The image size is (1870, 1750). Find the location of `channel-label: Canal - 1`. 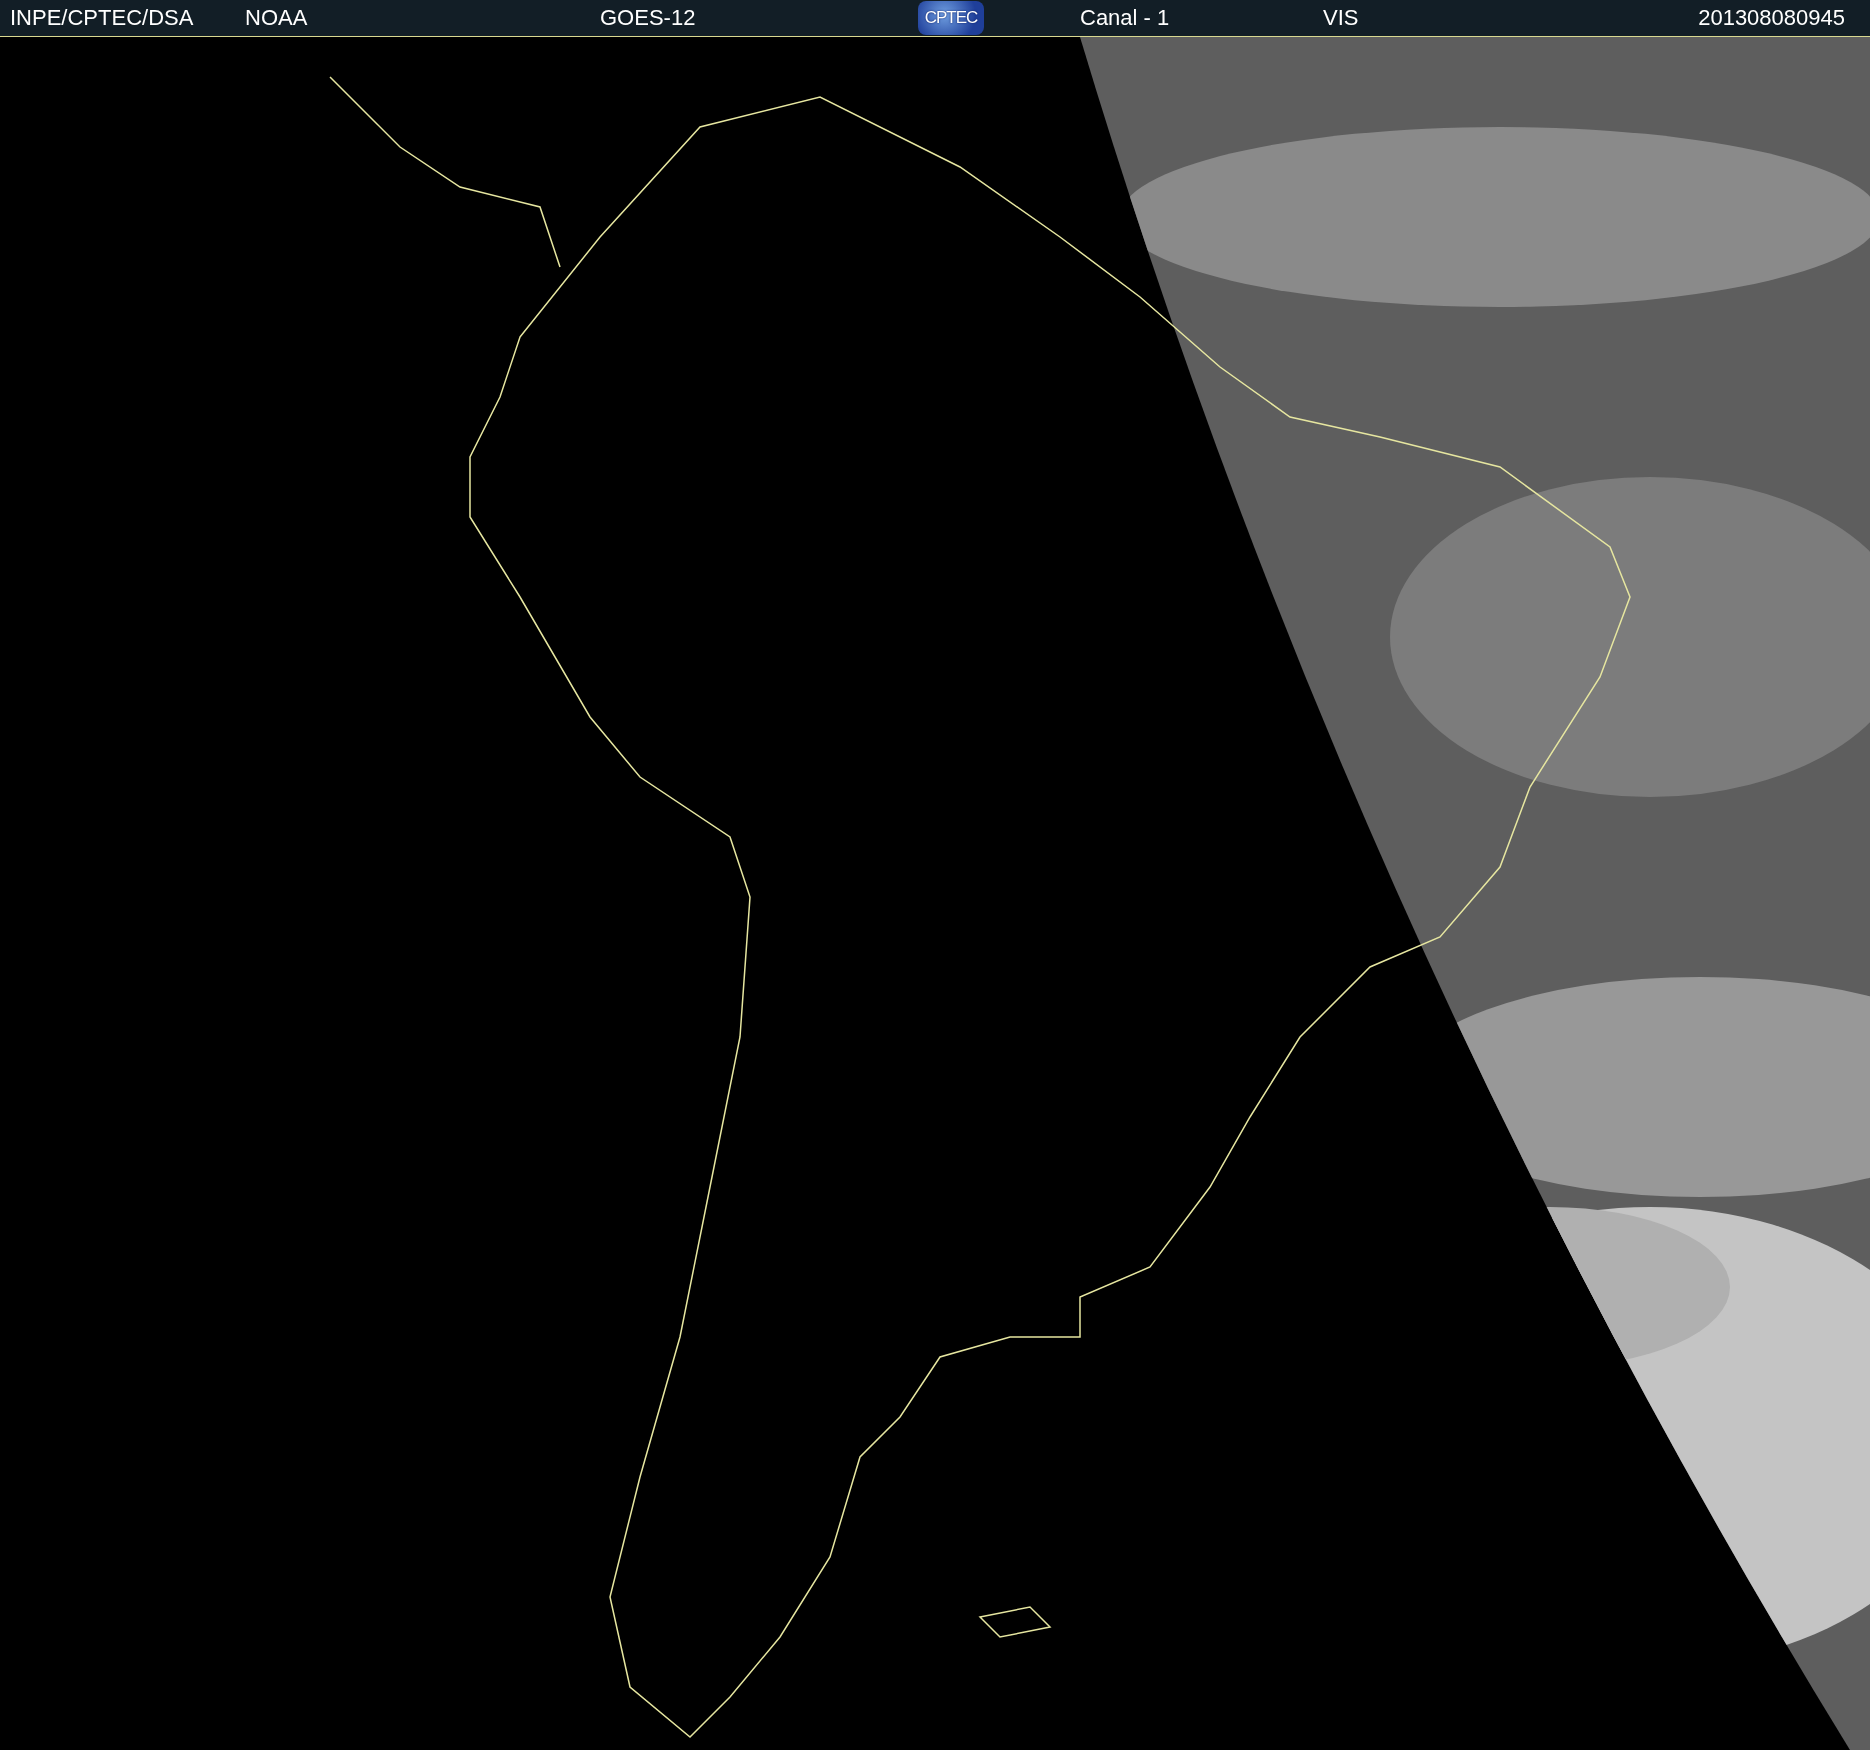

channel-label: Canal - 1 is located at coordinates (1125, 18).